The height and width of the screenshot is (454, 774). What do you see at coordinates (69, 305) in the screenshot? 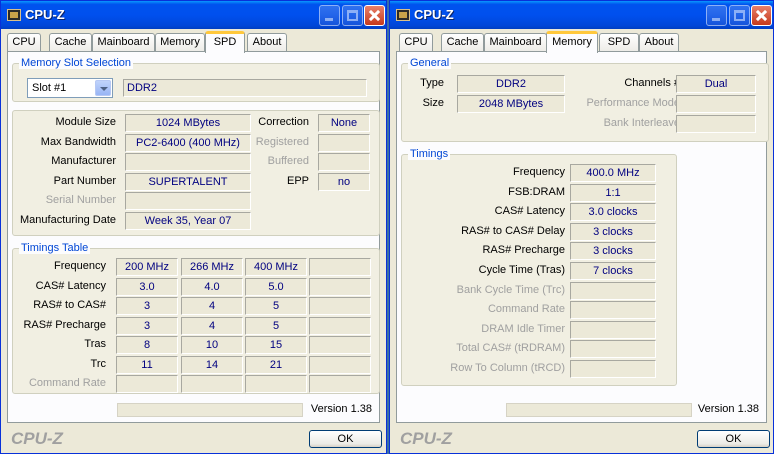
I see `timing-row-label: RAS# to CAS#` at bounding box center [69, 305].